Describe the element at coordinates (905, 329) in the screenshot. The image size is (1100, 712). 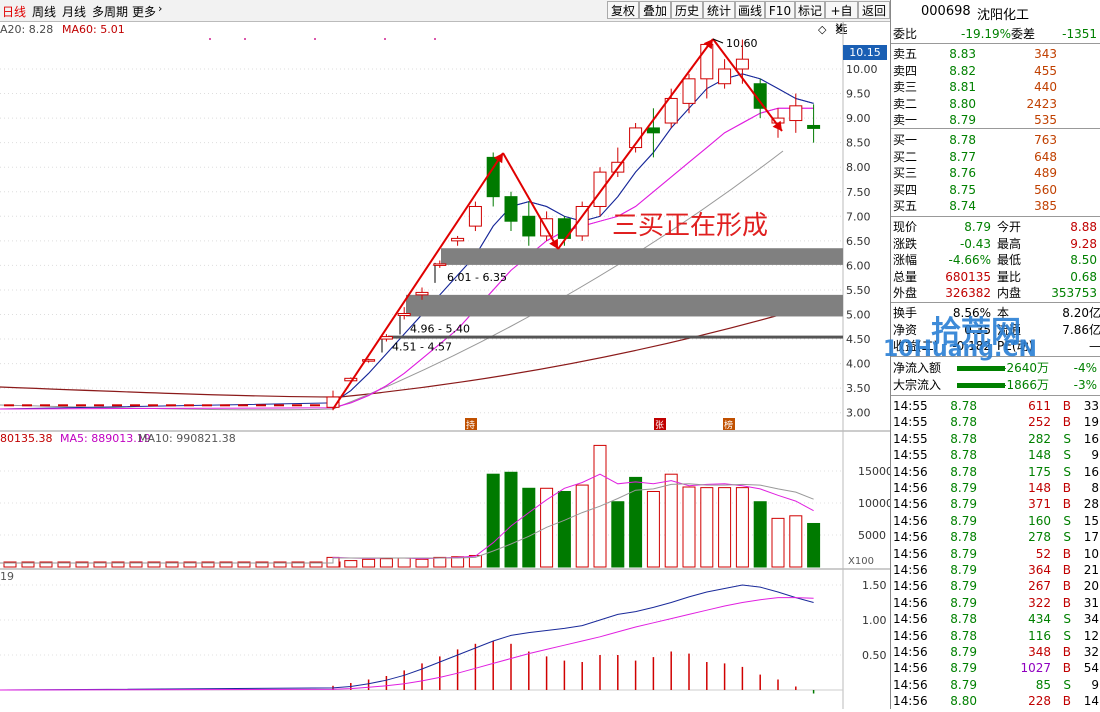
I see `stat-label: 净资` at that location.